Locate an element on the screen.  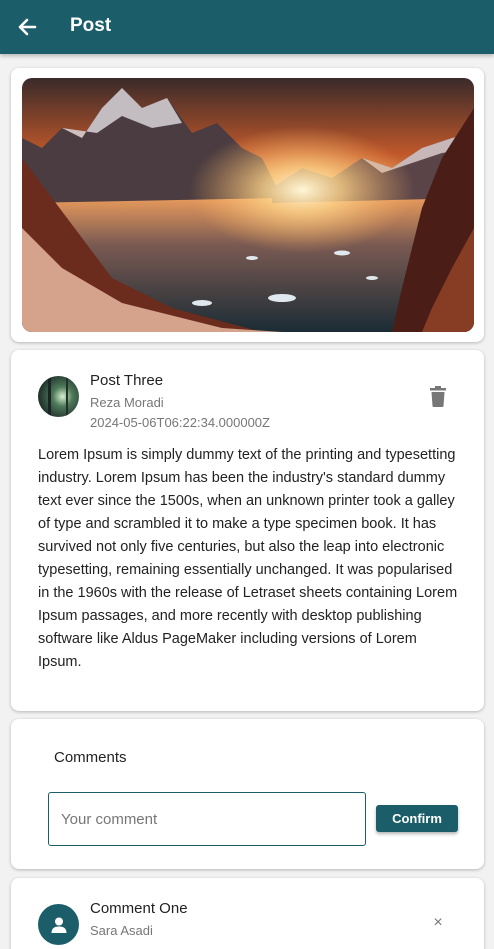
delete-button is located at coordinates (438, 397).